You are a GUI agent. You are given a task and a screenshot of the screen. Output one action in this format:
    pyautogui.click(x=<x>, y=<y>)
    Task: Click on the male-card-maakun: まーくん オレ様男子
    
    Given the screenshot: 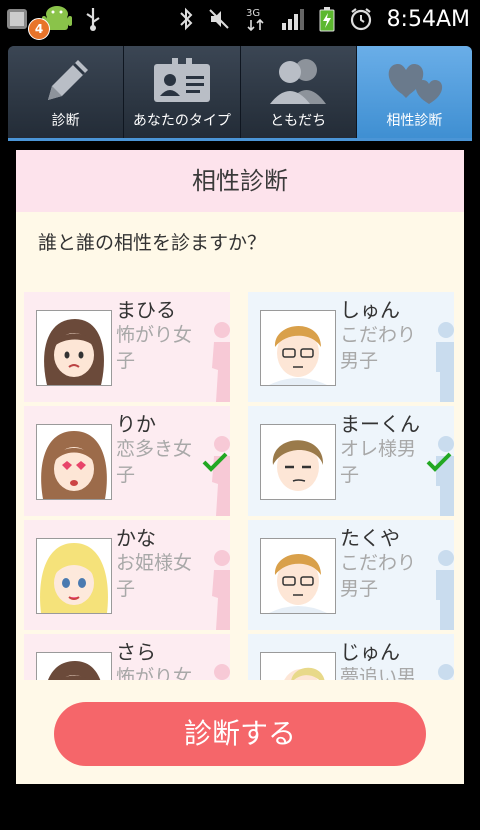 What is the action you would take?
    pyautogui.click(x=351, y=461)
    